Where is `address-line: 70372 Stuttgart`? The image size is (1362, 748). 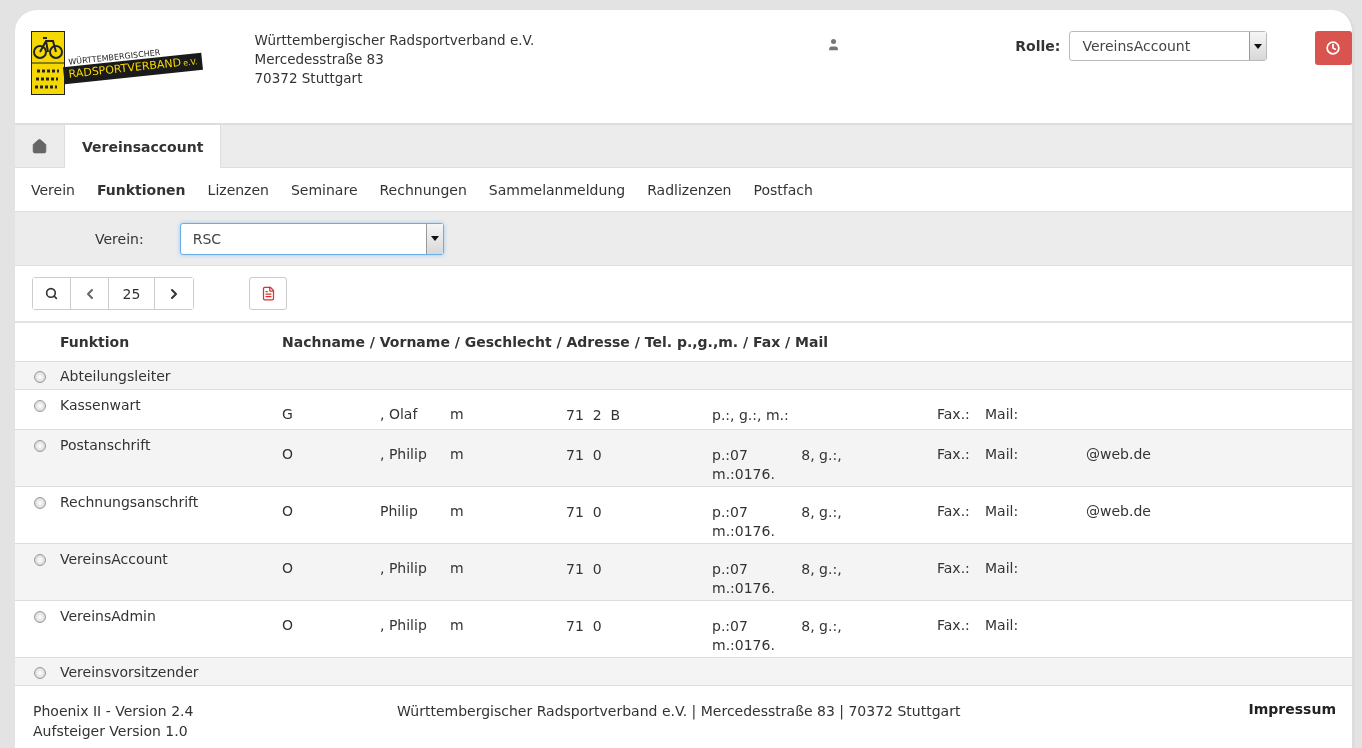 address-line: 70372 Stuttgart is located at coordinates (309, 78).